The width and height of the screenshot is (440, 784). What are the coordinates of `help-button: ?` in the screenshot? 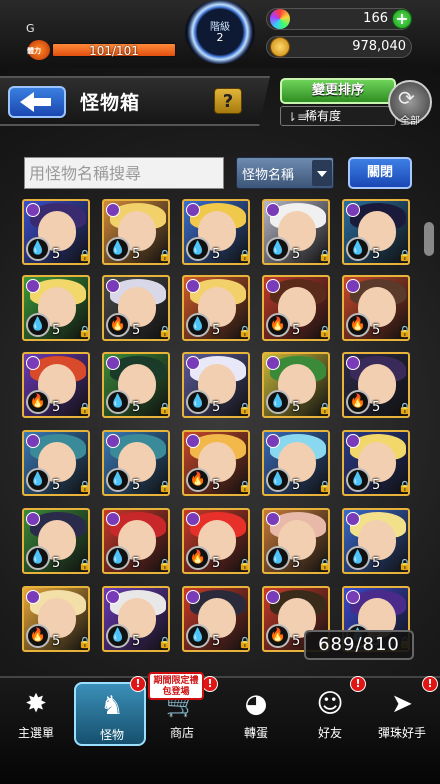 It's located at (228, 101).